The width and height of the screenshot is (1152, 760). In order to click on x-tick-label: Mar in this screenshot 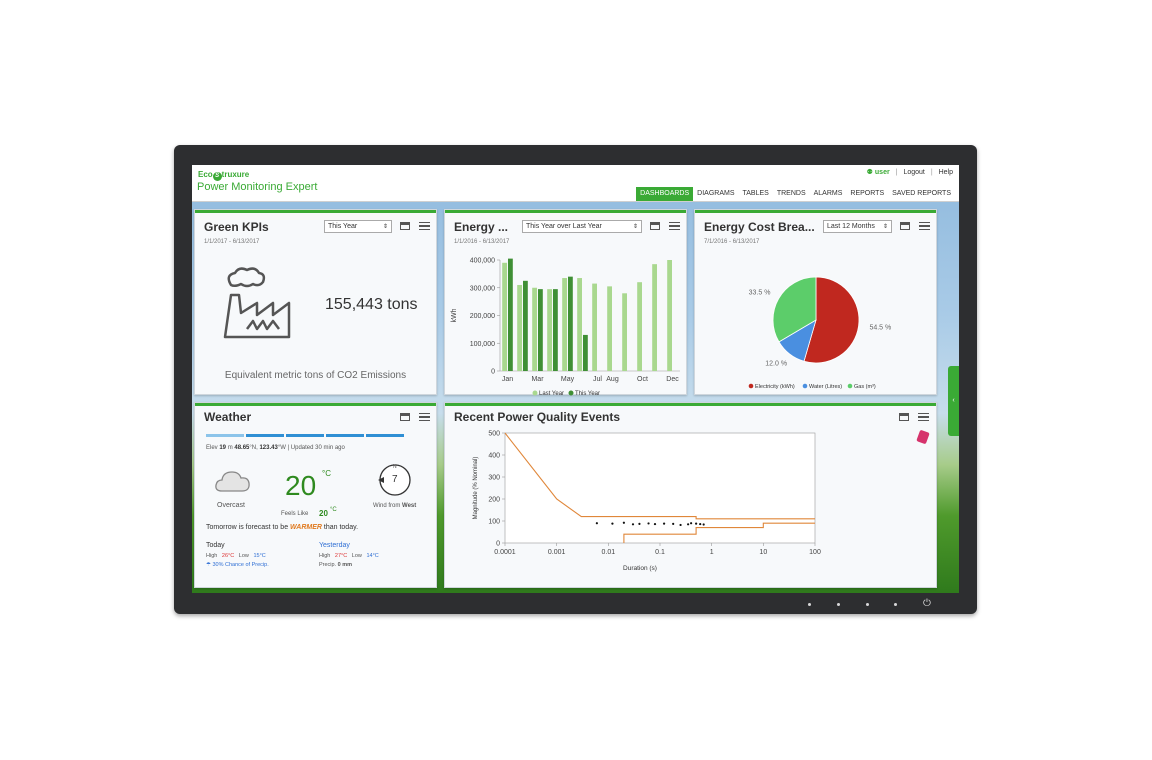, I will do `click(537, 379)`.